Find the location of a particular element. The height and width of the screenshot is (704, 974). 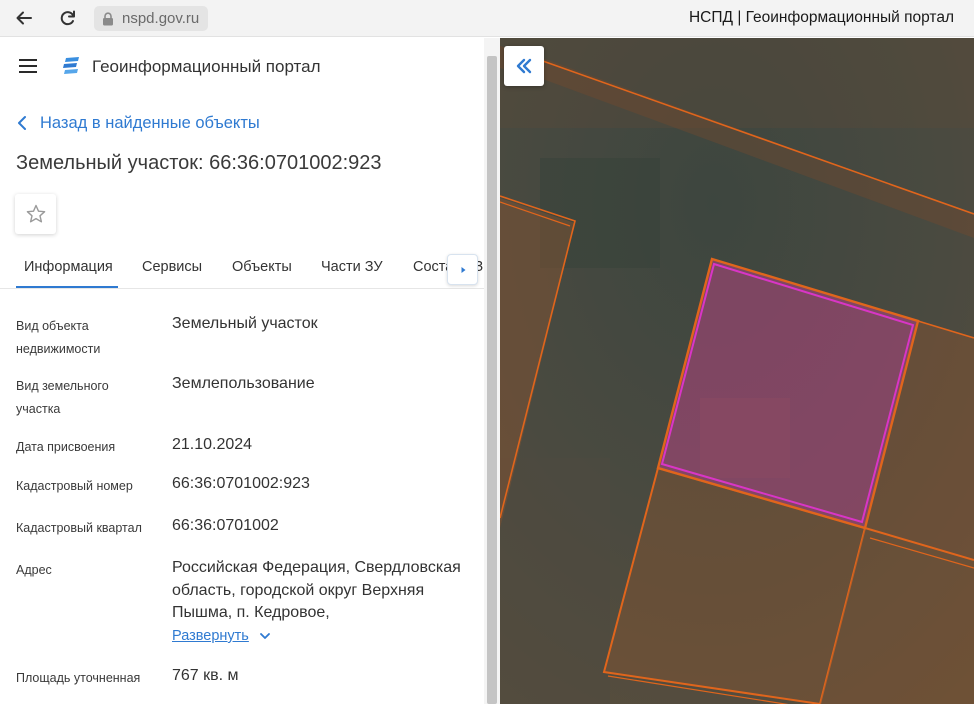

reload-icon is located at coordinates (67, 18).